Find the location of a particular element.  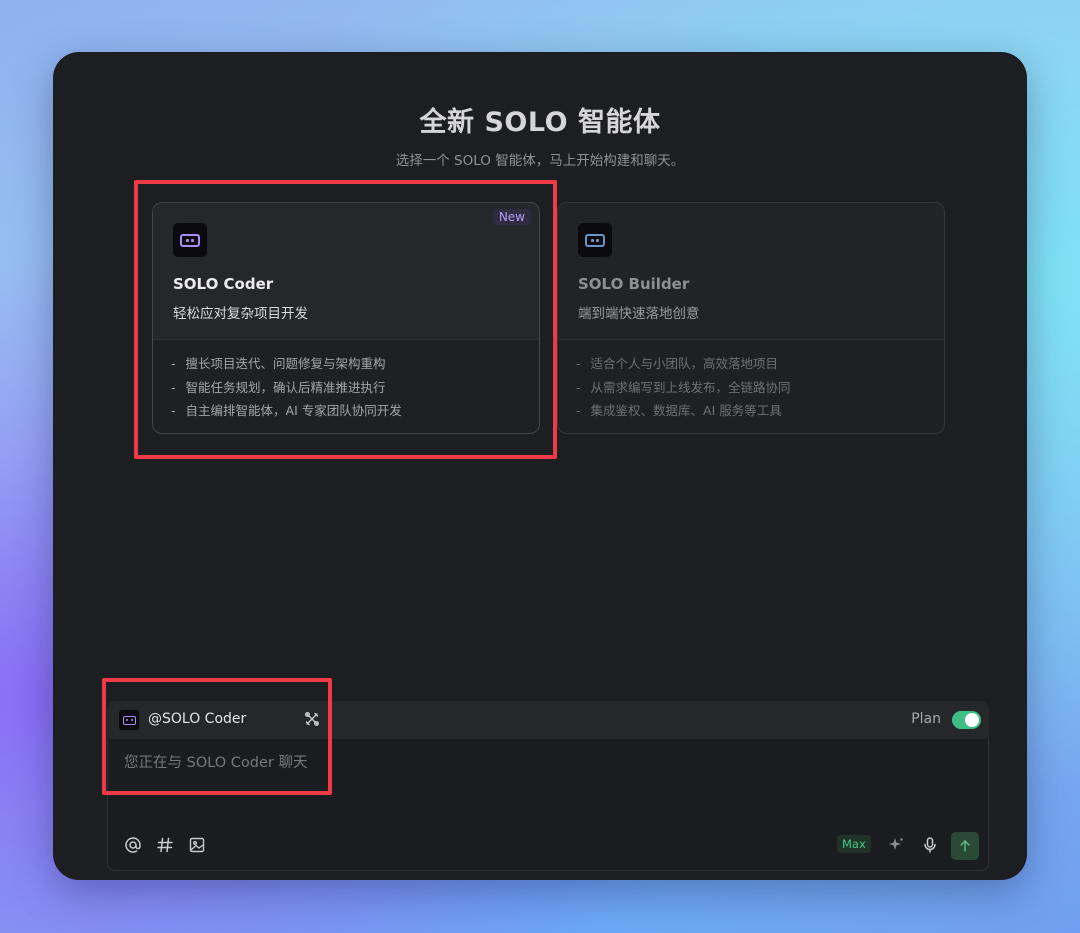

page-subtitle: 选择一个 SOLO 智能体，马上开始构建和聊天。 is located at coordinates (540, 161).